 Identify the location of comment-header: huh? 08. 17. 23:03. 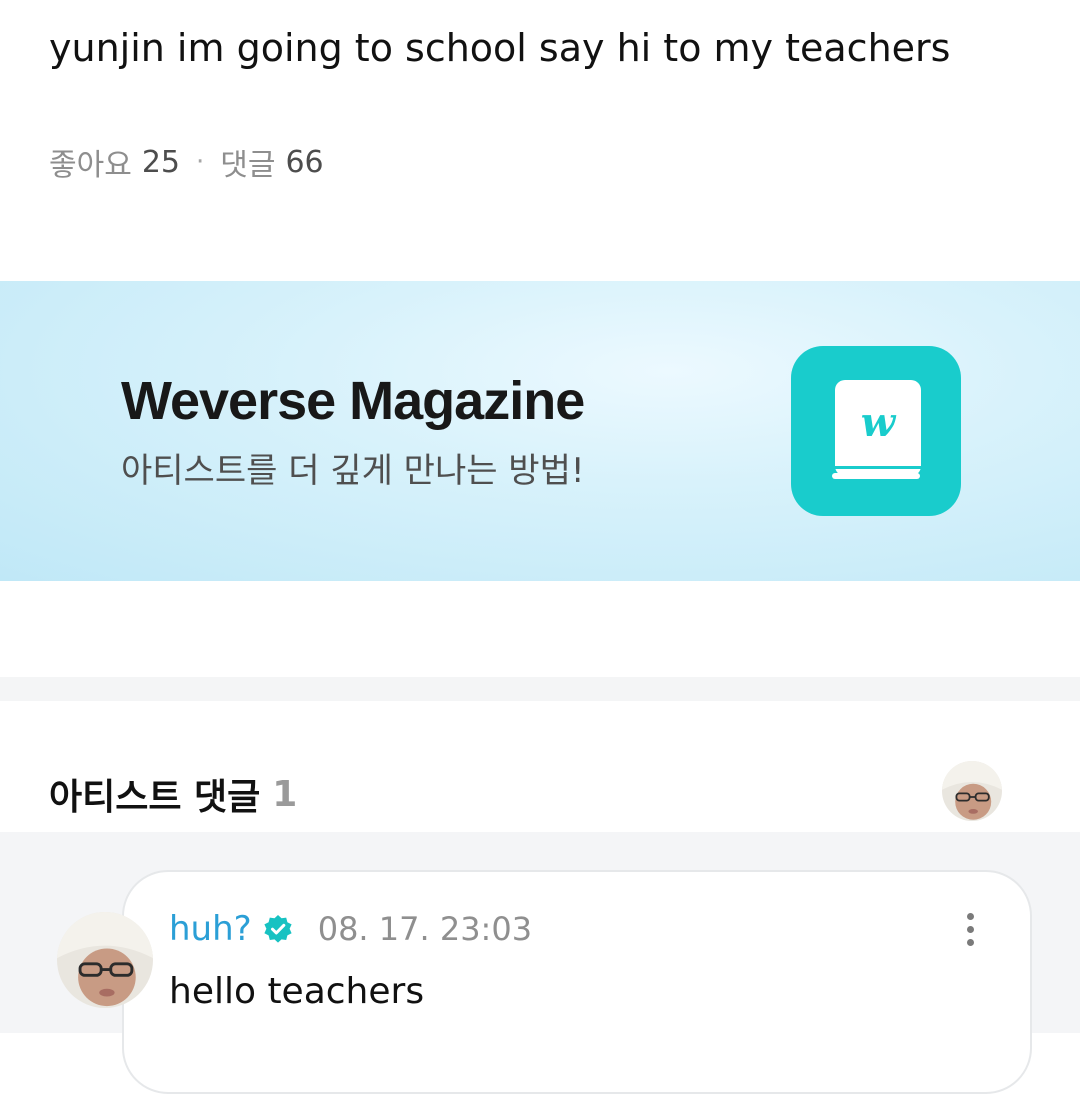
(350, 929).